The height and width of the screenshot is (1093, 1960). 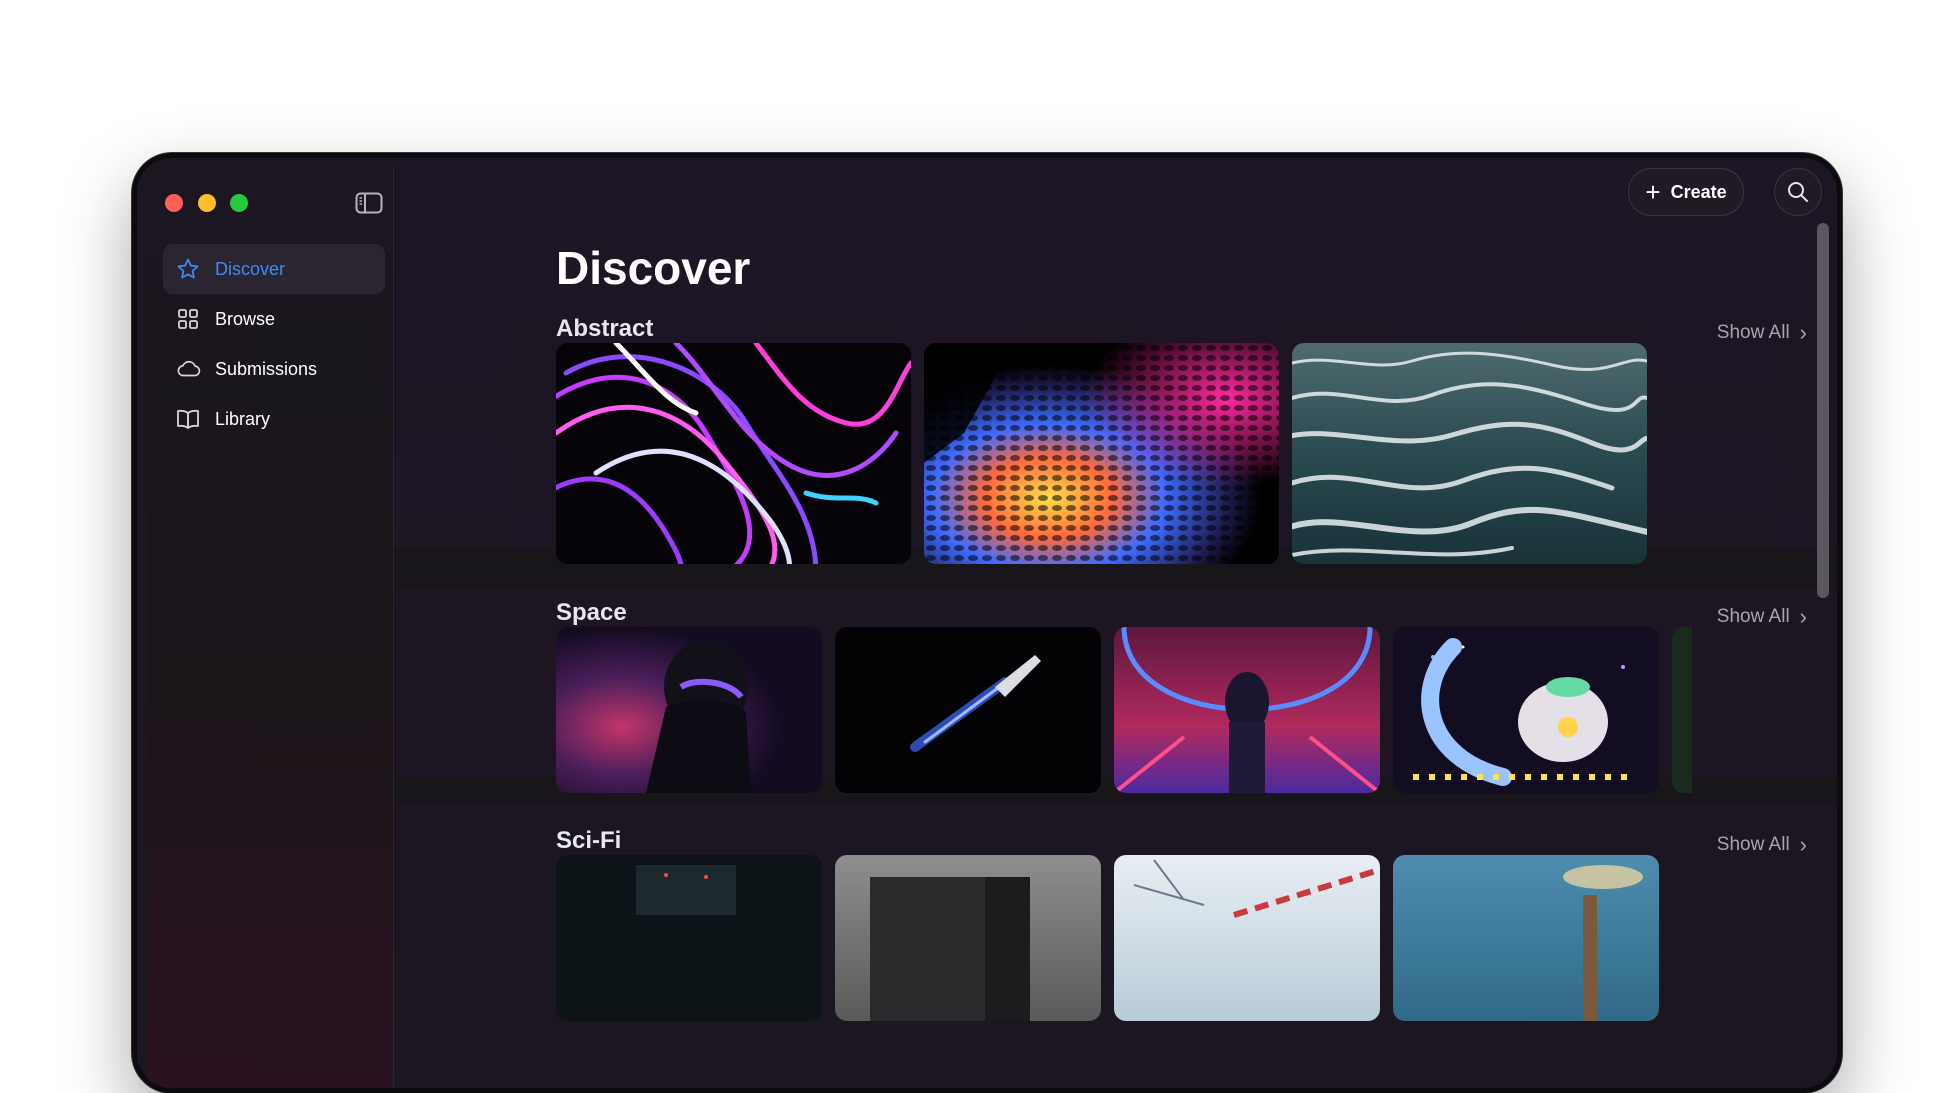 What do you see at coordinates (1653, 192) in the screenshot?
I see `plus-icon: +` at bounding box center [1653, 192].